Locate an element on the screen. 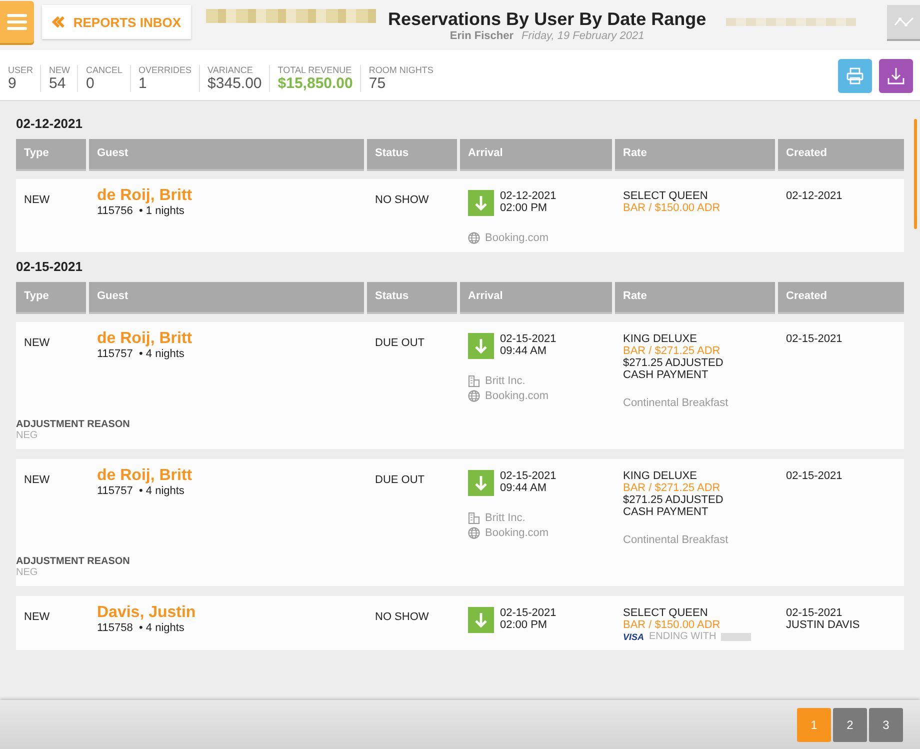  visa-logo: VISA is located at coordinates (633, 637).